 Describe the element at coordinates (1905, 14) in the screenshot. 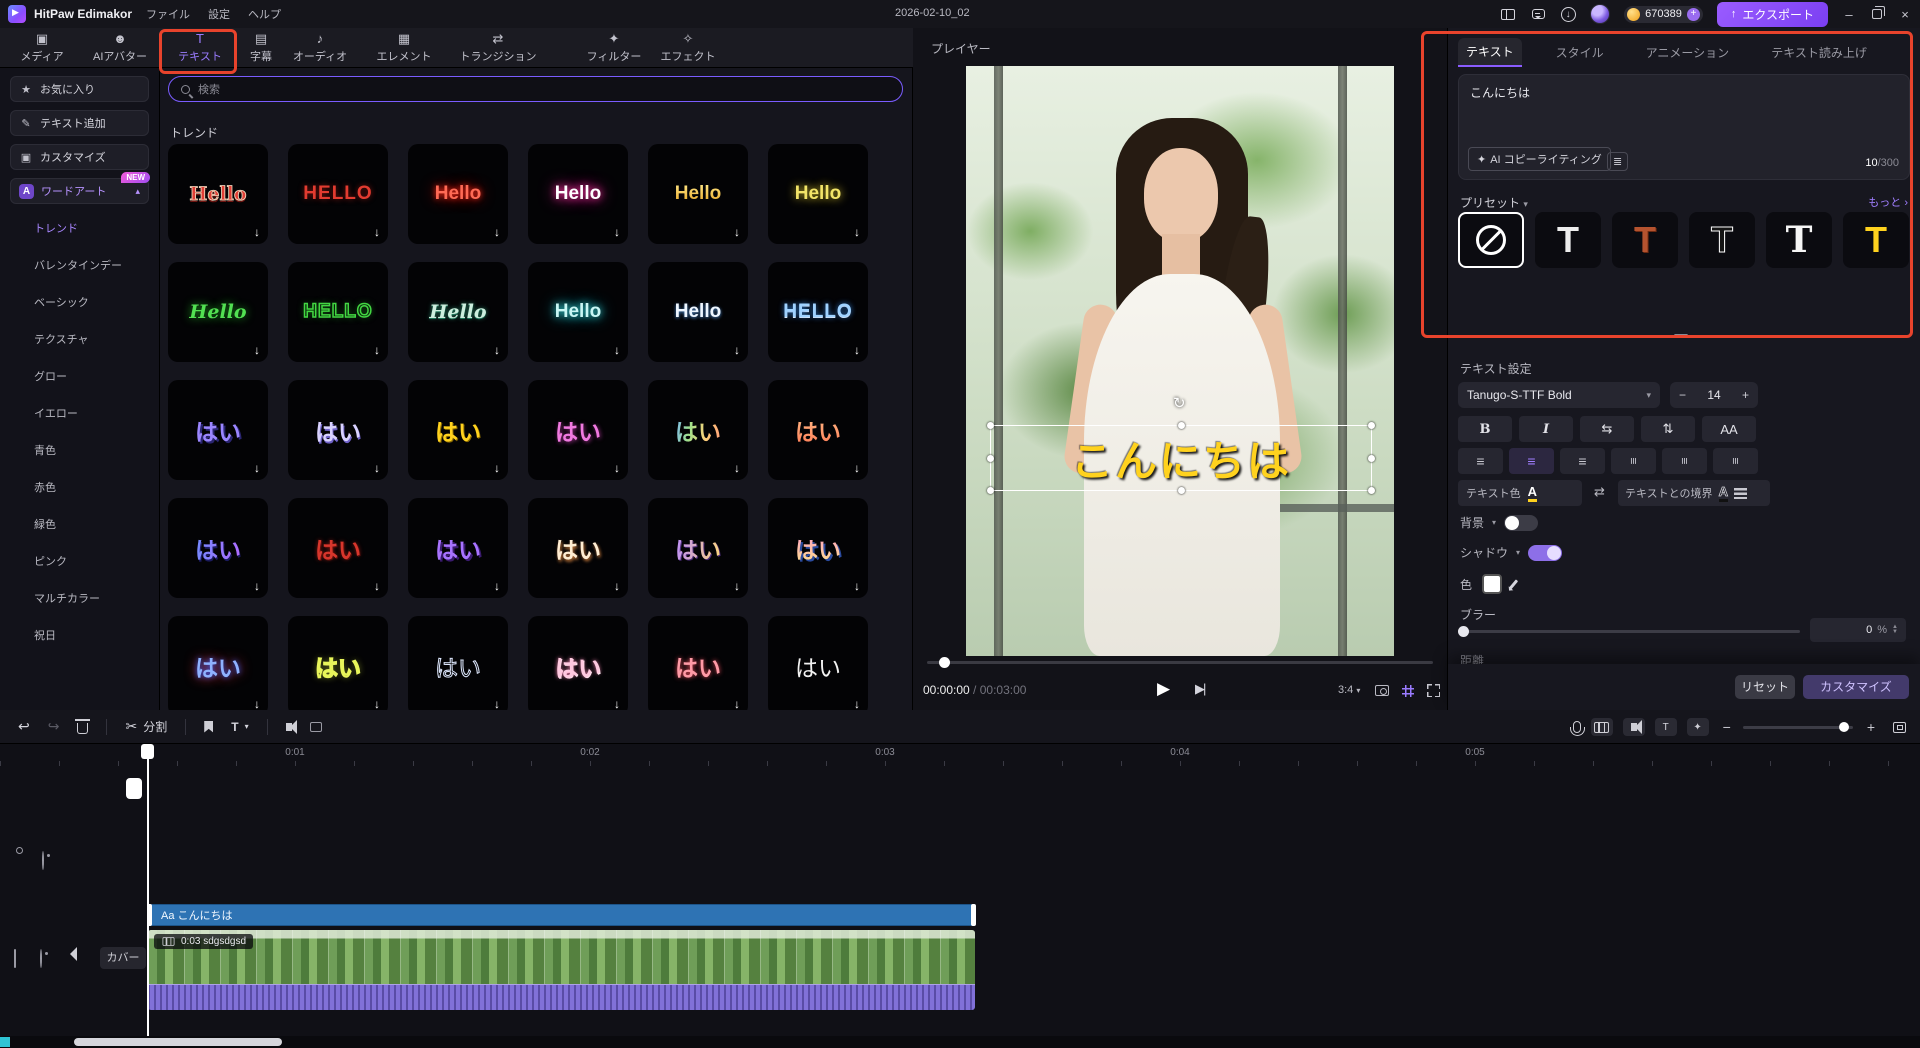

I see `close-button: ×` at that location.